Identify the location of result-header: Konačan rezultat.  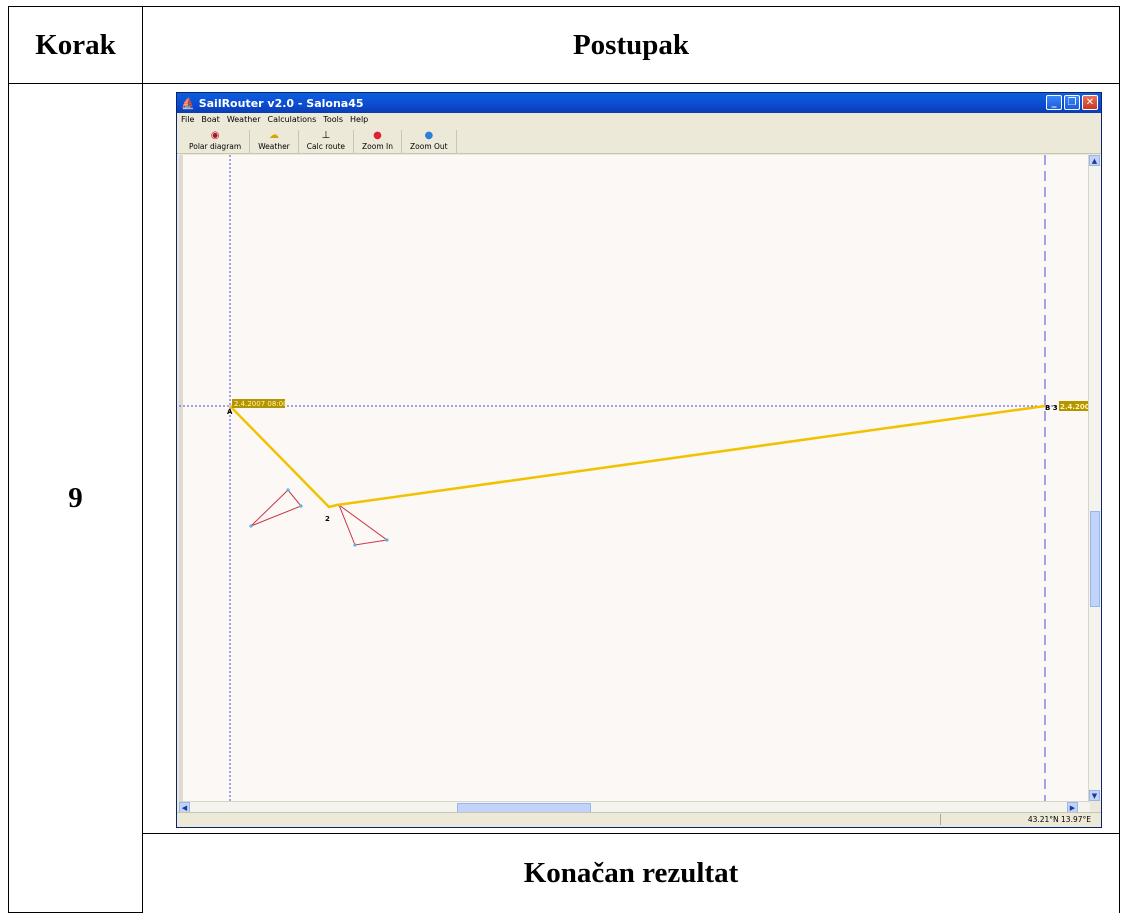
(631, 873).